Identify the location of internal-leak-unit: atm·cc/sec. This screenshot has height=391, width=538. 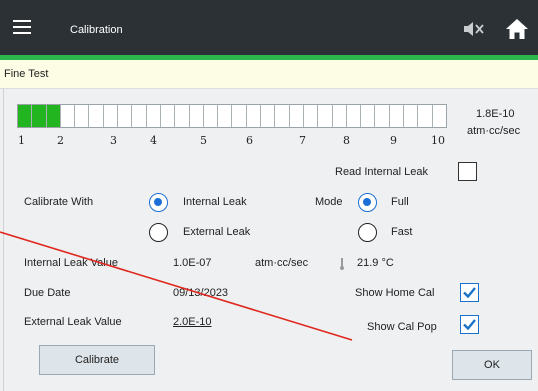
(282, 263).